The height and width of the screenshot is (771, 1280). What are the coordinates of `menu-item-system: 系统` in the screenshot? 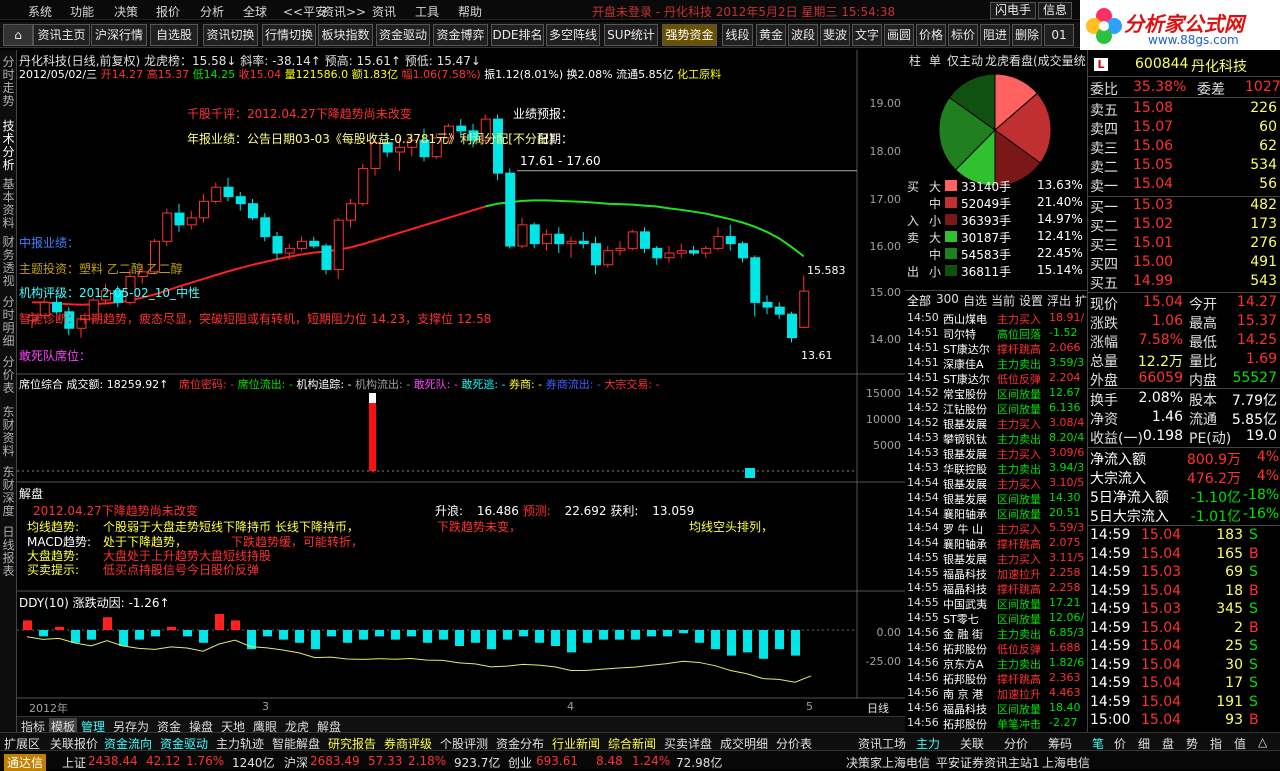 It's located at (40, 11).